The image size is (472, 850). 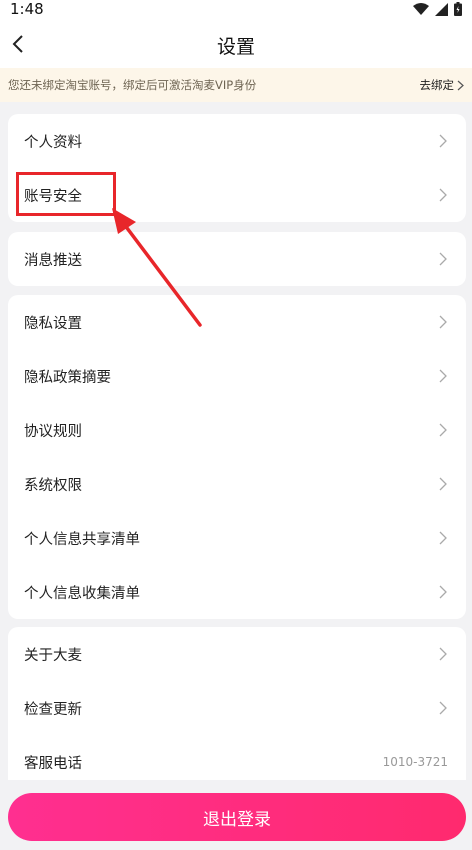 I want to click on settings-group-notifications: 消息推送, so click(x=237, y=259).